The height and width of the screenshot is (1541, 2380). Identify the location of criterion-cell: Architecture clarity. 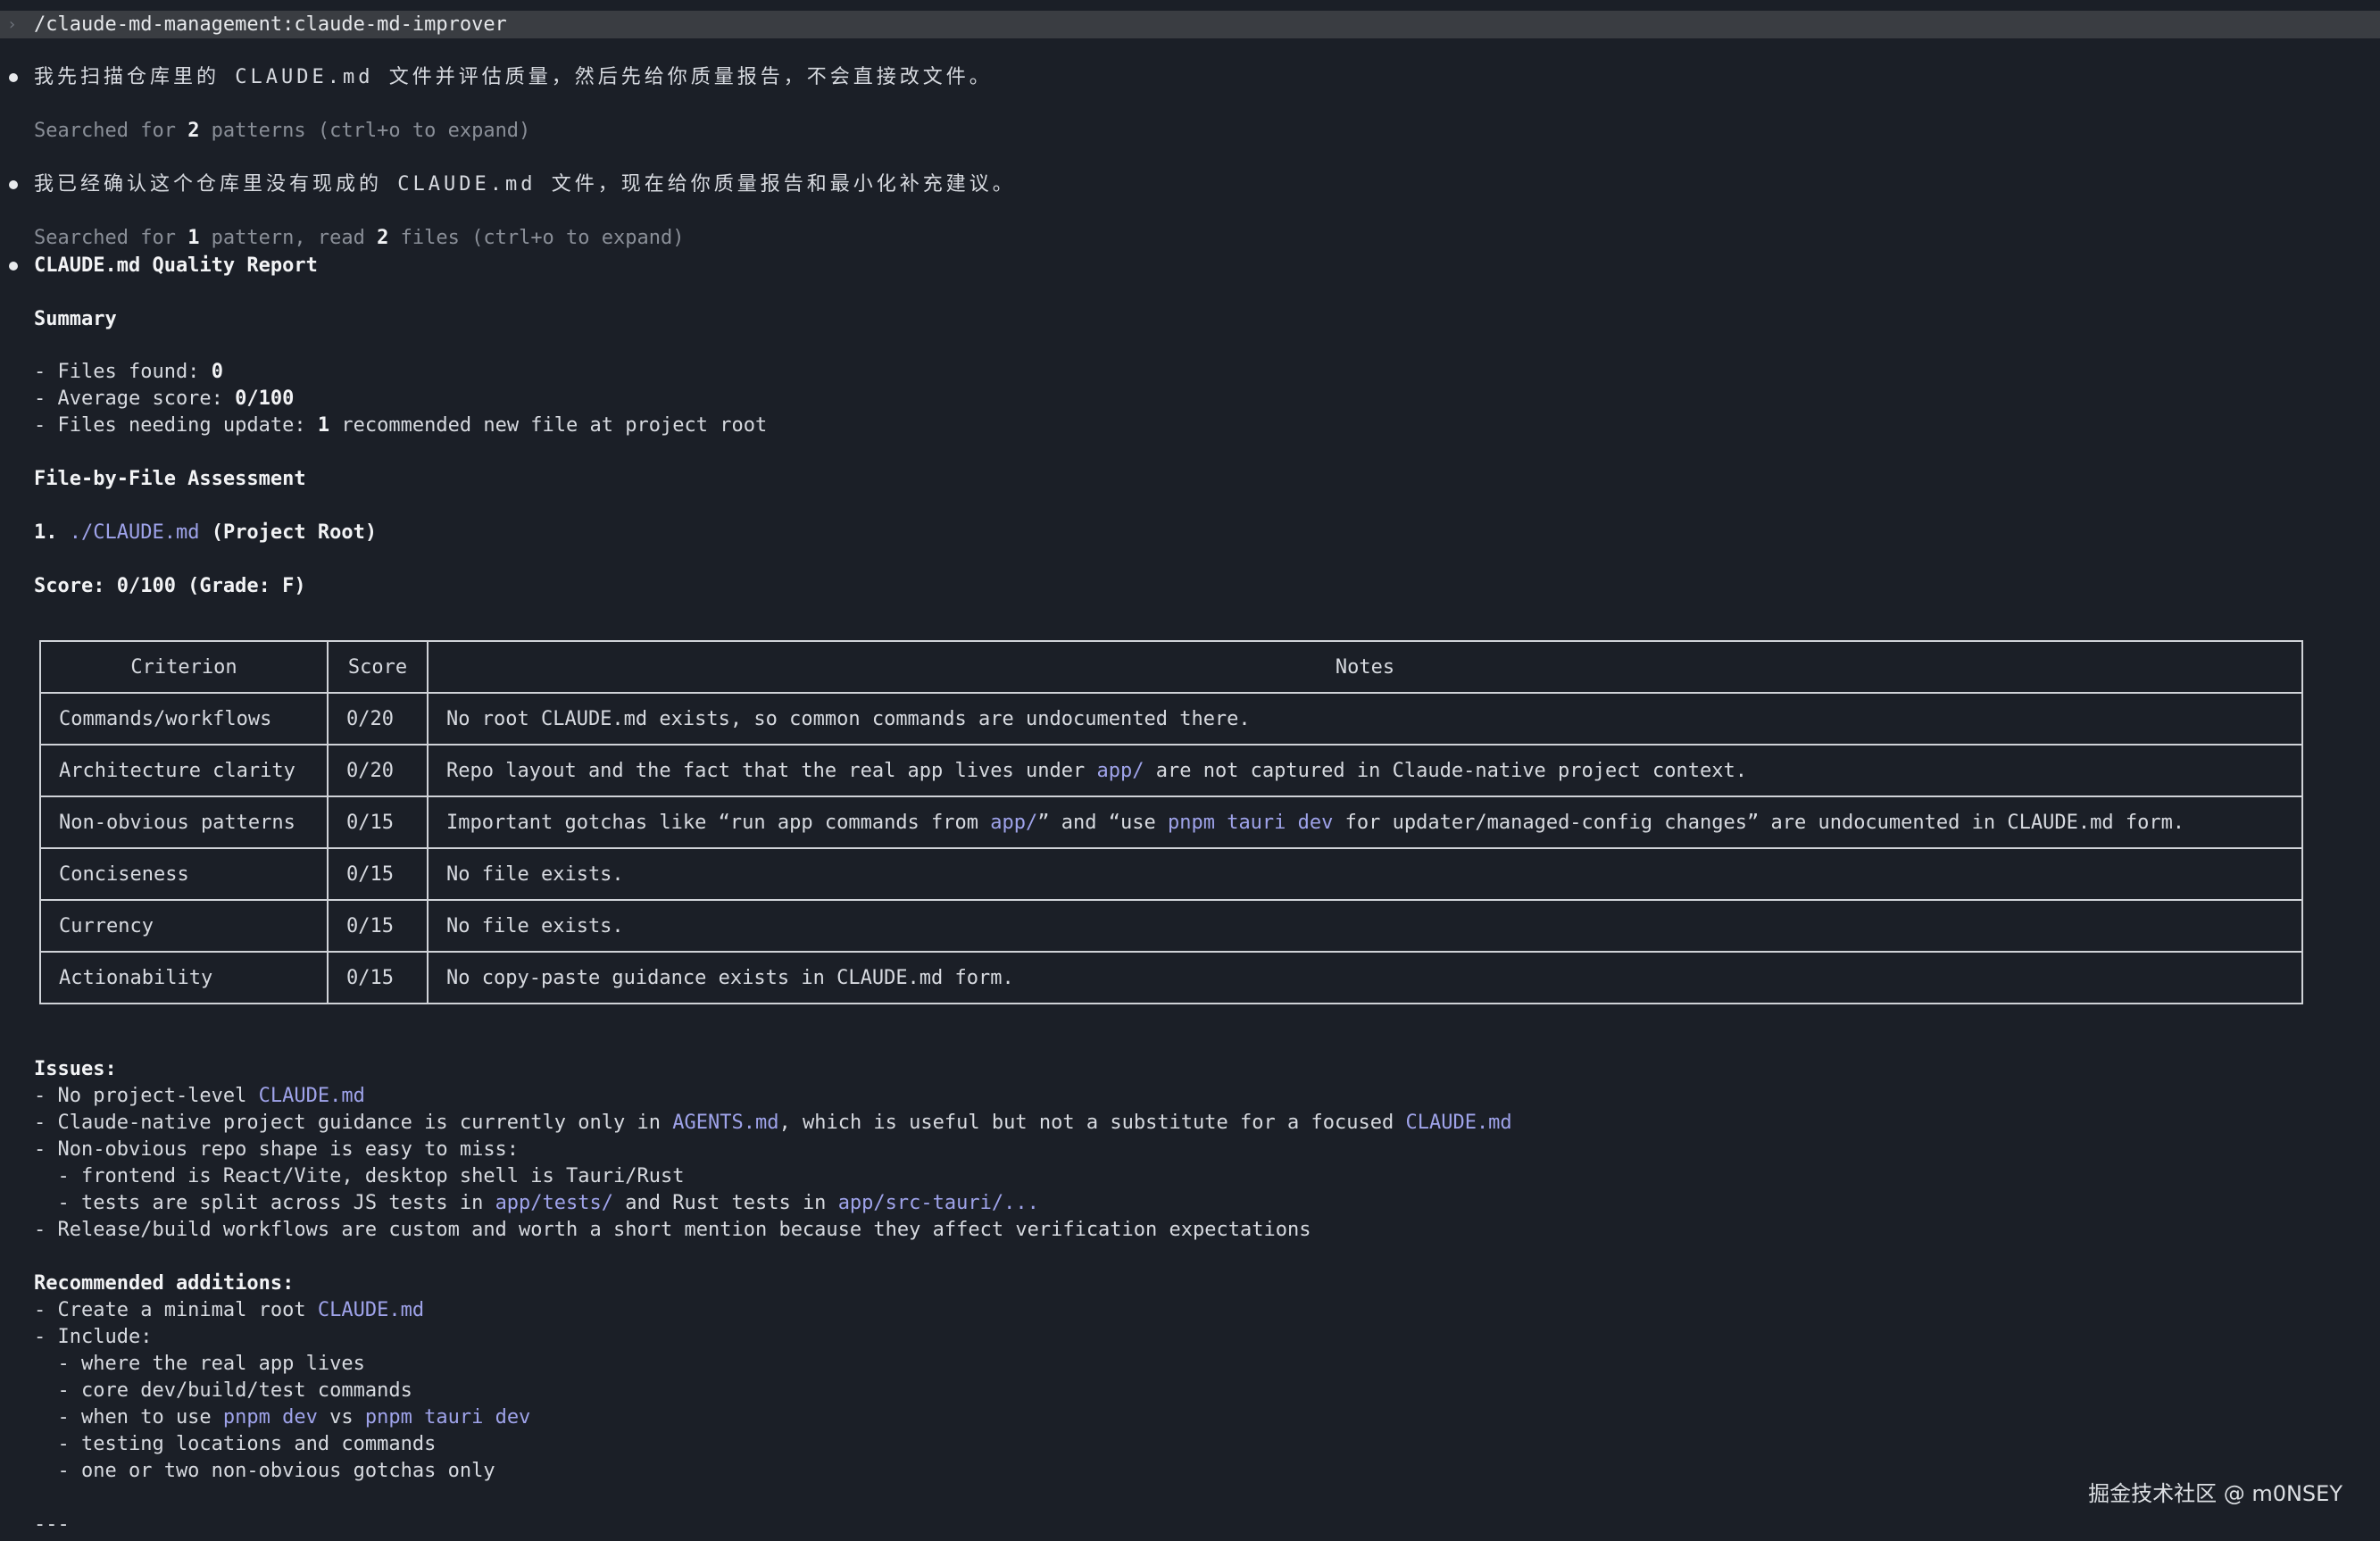
(184, 770).